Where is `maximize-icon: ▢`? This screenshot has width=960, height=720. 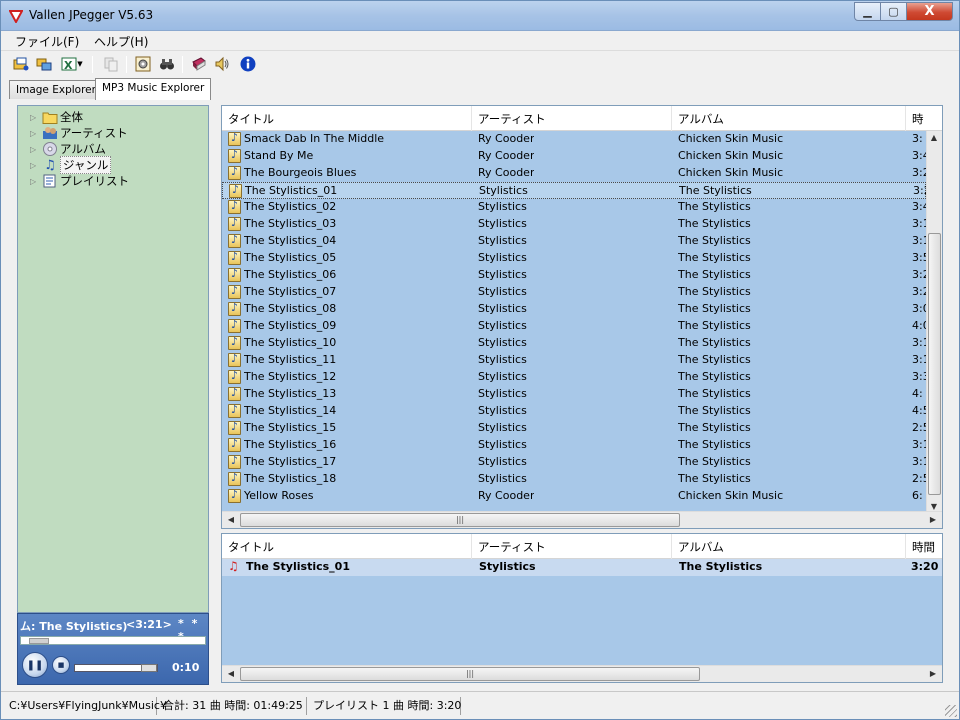
maximize-icon: ▢ is located at coordinates (893, 11).